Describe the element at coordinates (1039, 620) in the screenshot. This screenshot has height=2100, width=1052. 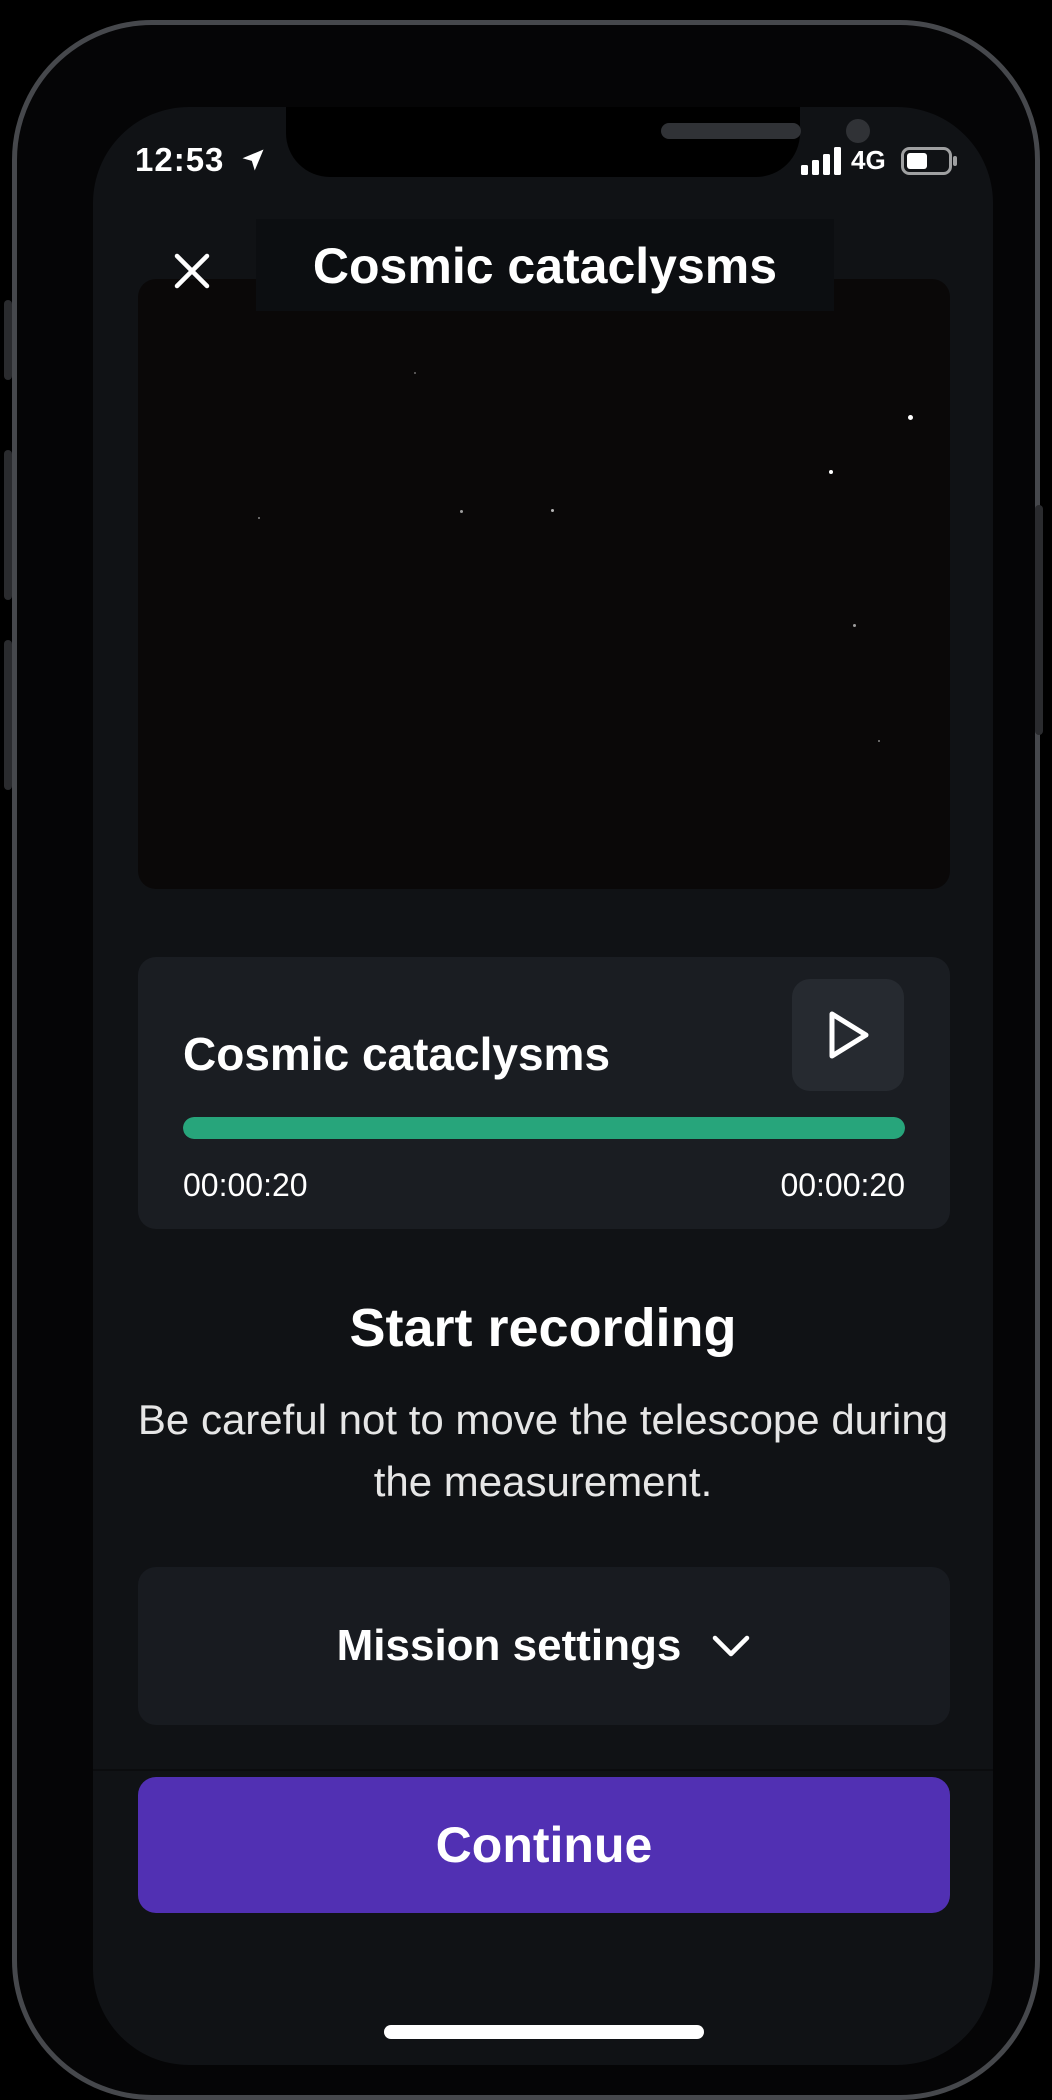
I see `power-button` at that location.